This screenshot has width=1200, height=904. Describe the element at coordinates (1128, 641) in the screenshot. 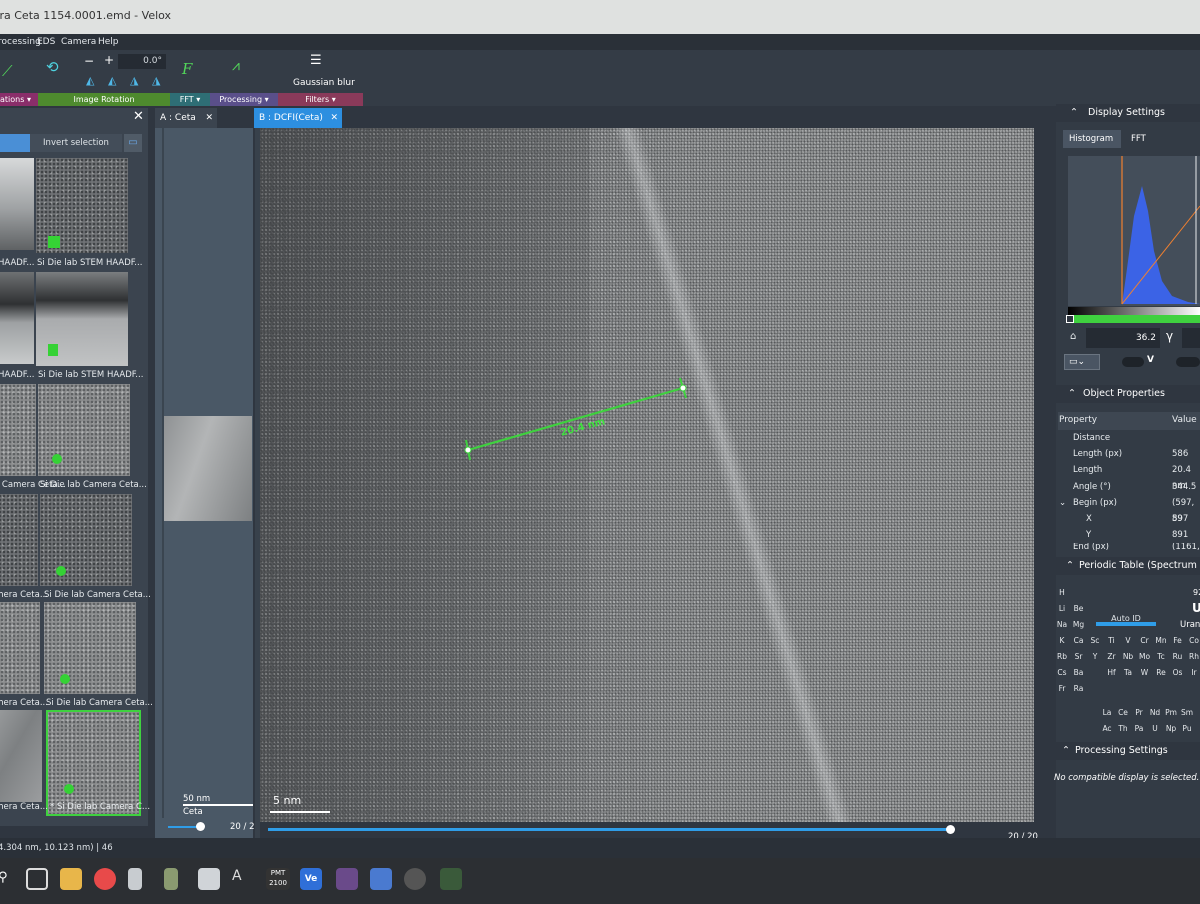

I see `element-v: V` at that location.